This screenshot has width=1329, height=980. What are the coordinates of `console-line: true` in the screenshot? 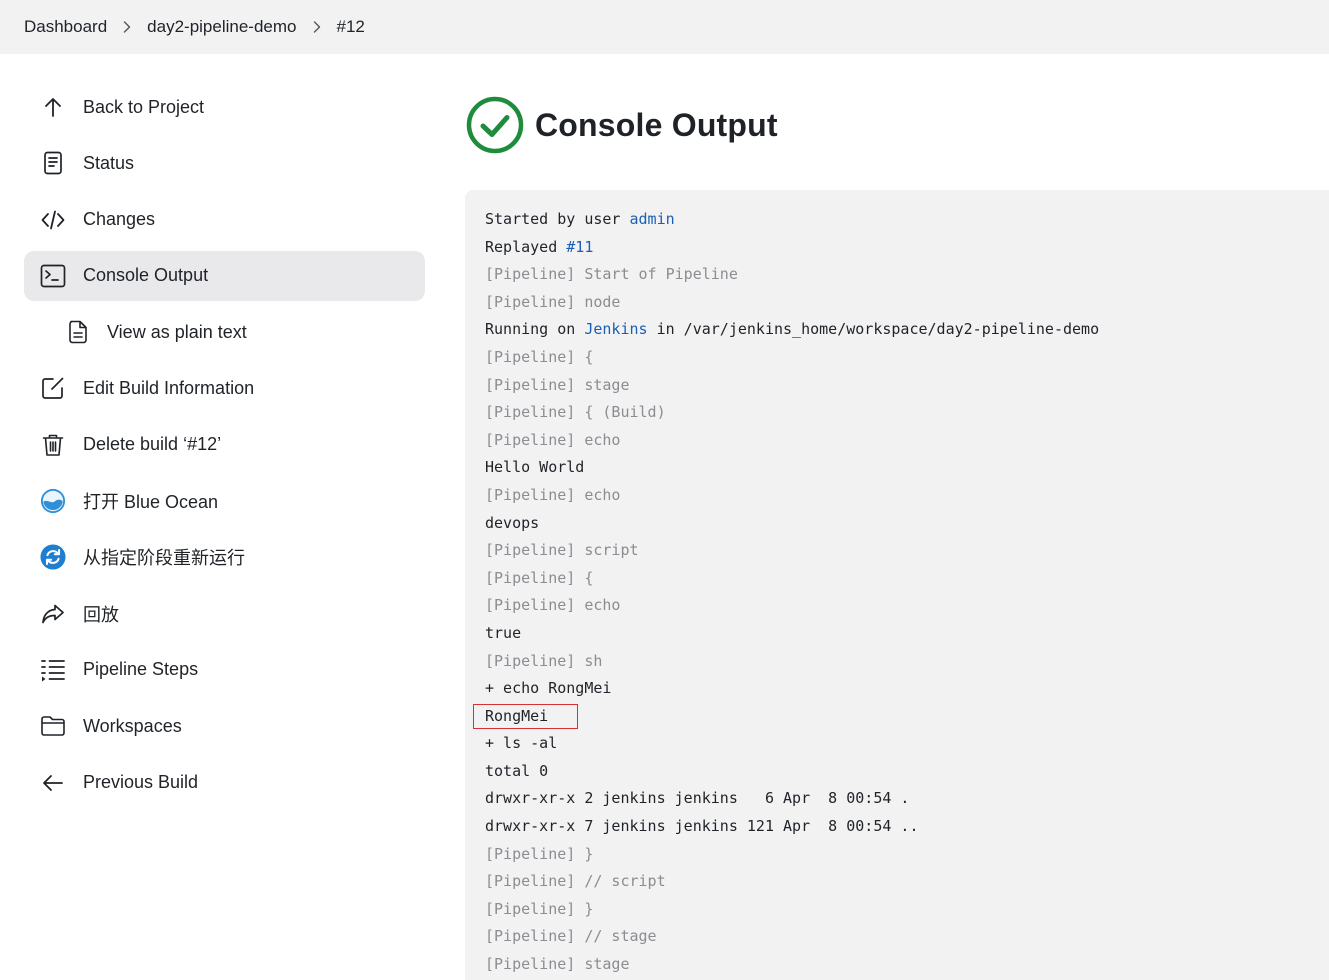 It's located at (792, 634).